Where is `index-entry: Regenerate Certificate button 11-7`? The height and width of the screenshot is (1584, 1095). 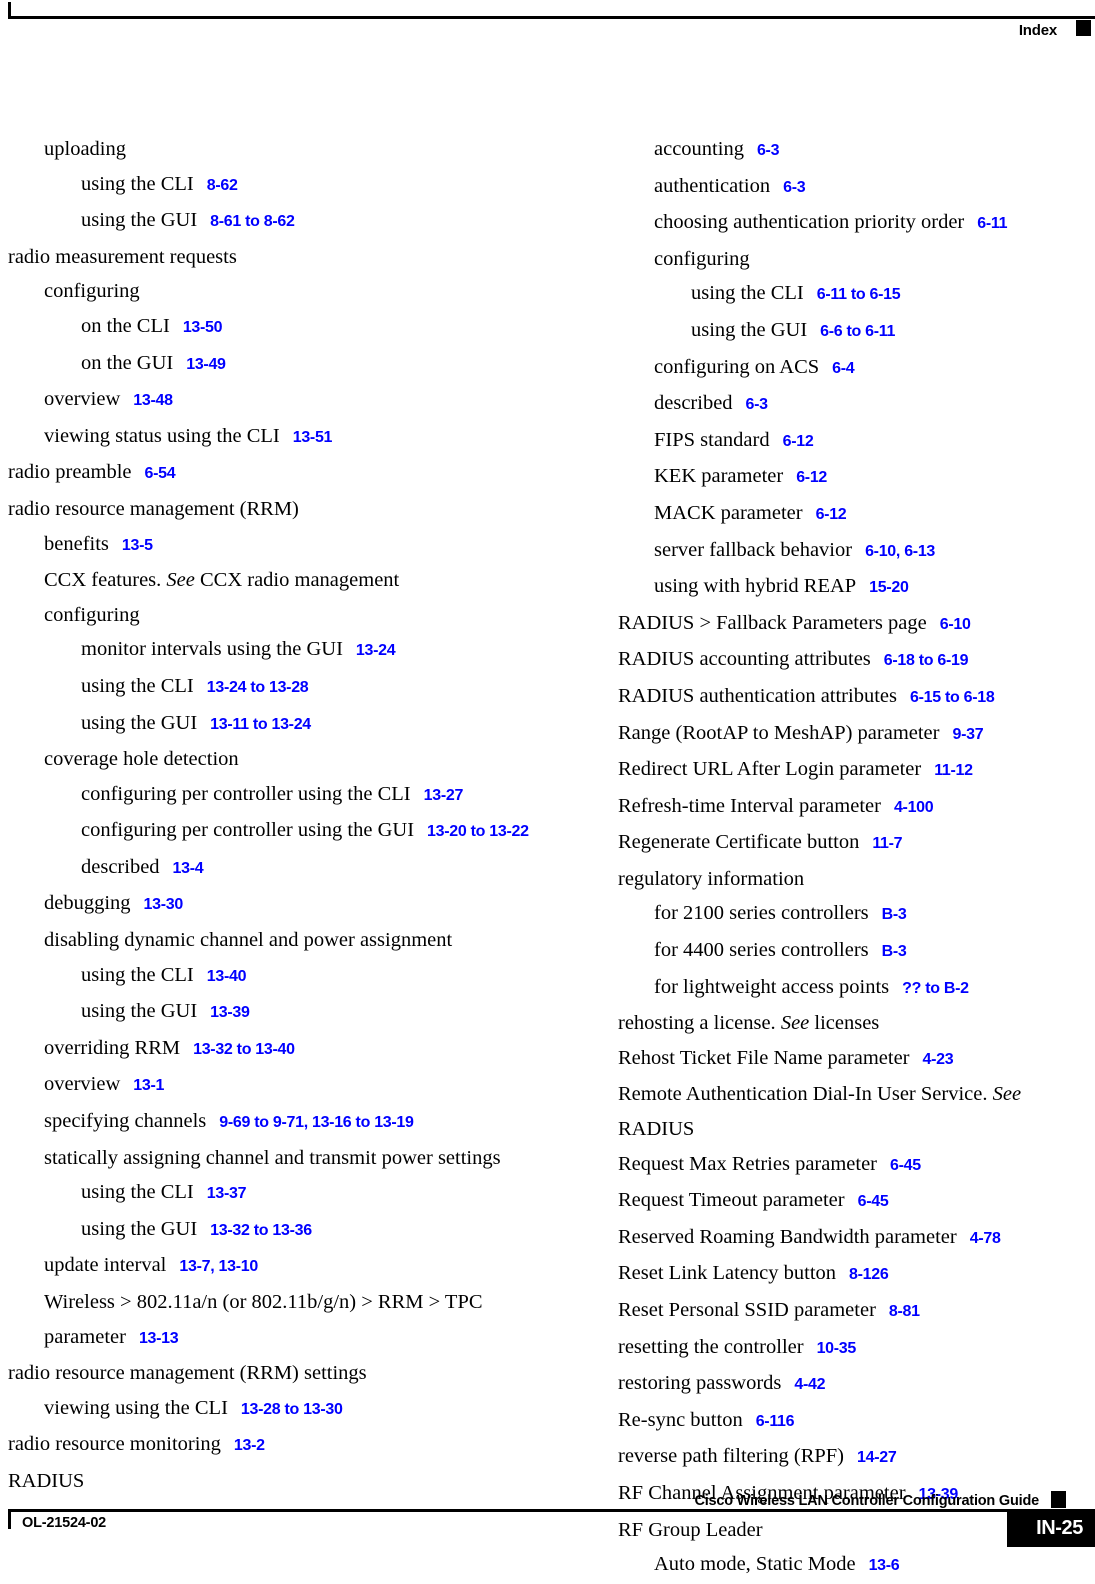 index-entry: Regenerate Certificate button 11-7 is located at coordinates (853, 843).